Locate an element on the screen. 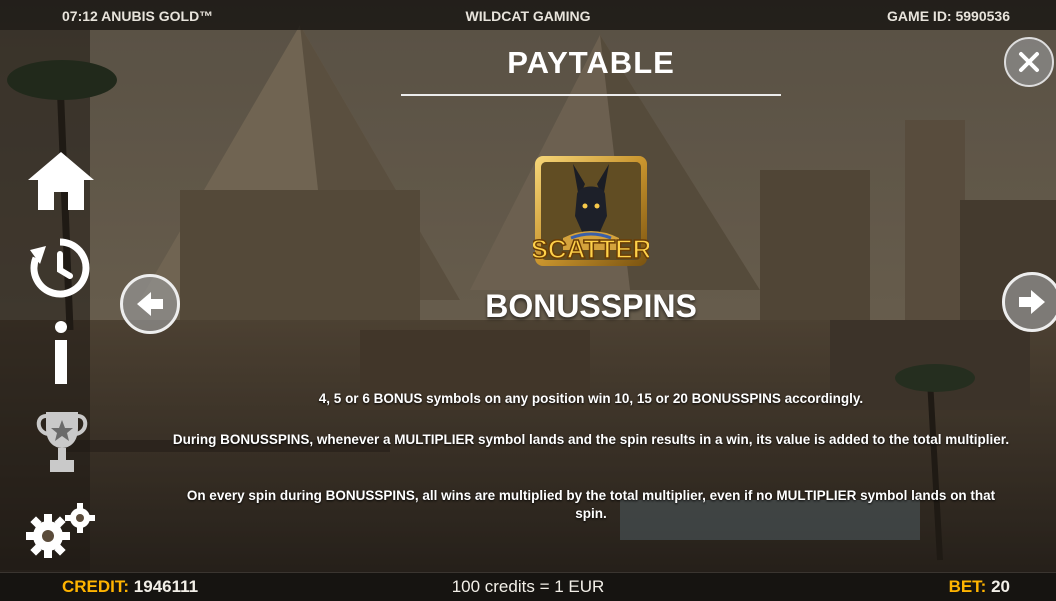  home-button is located at coordinates (61, 181).